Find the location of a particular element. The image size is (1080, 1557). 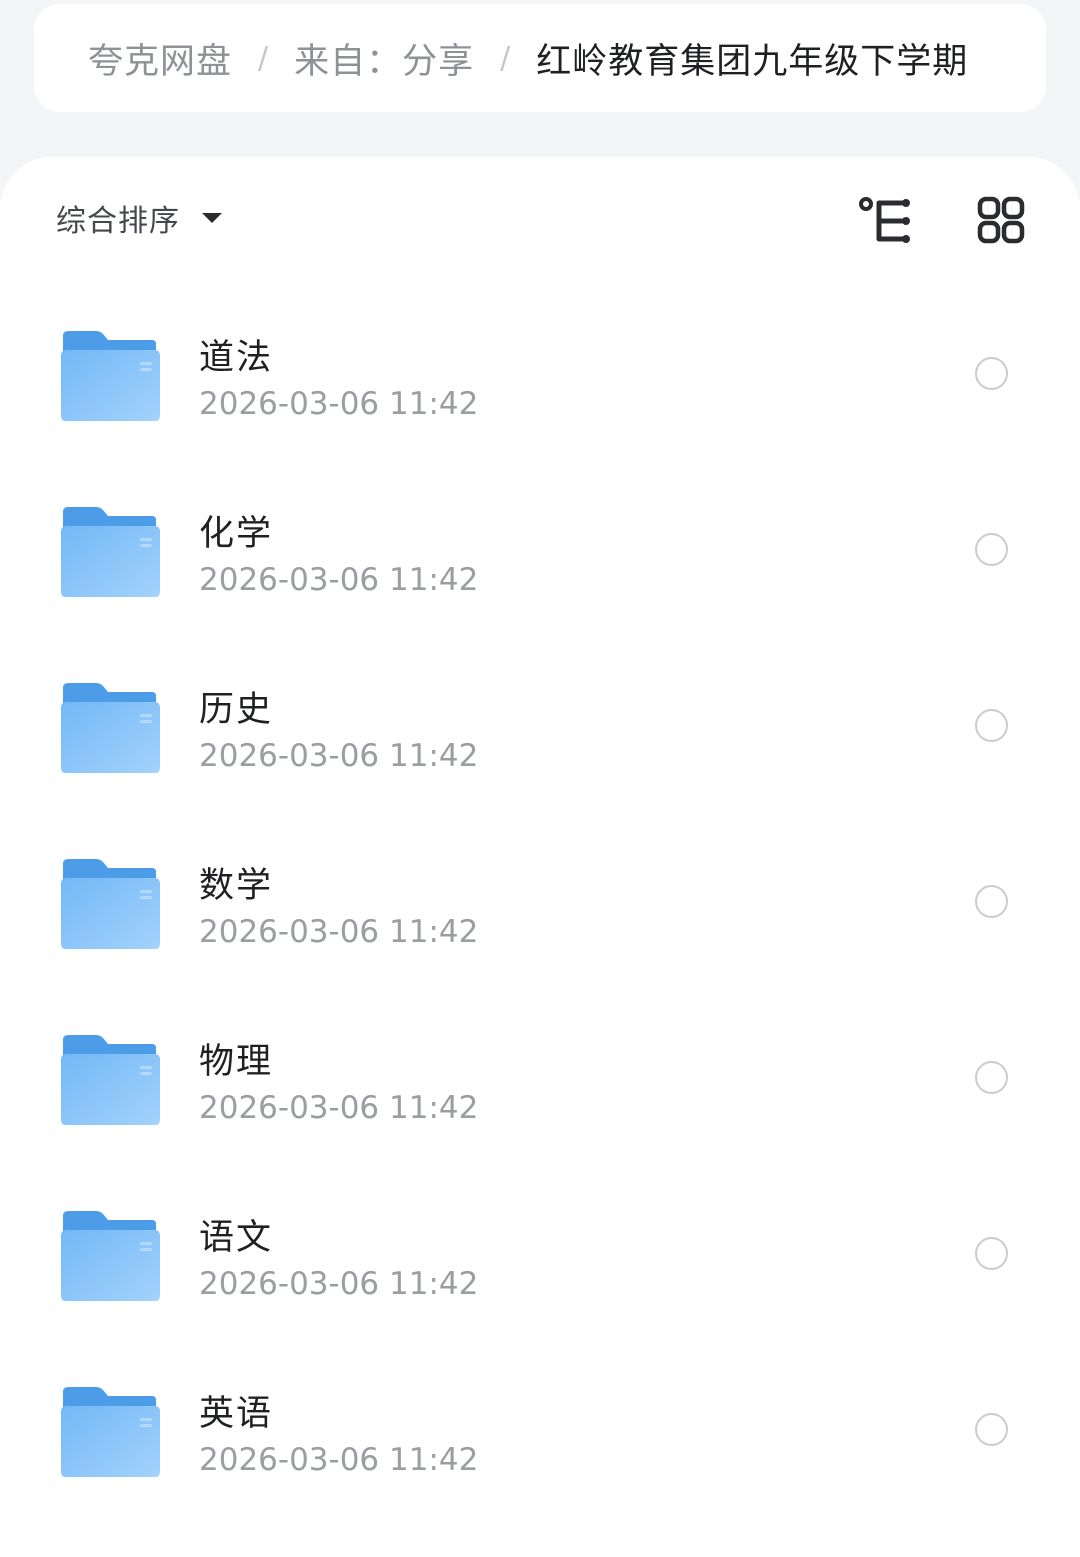

list-item: 历史 2026-03-06 11:42 is located at coordinates (540, 722).